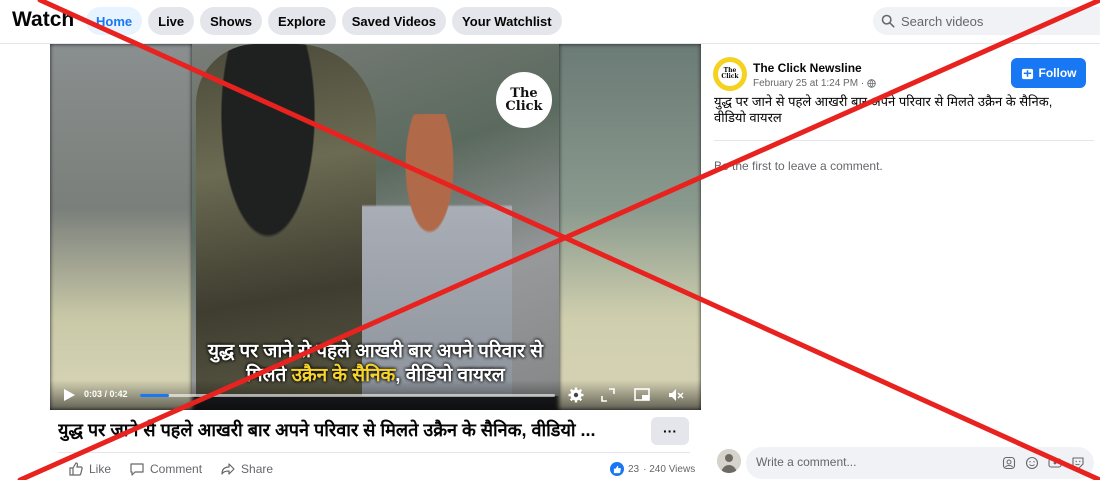  Describe the element at coordinates (347, 395) in the screenshot. I see `video-progress-bar` at that location.